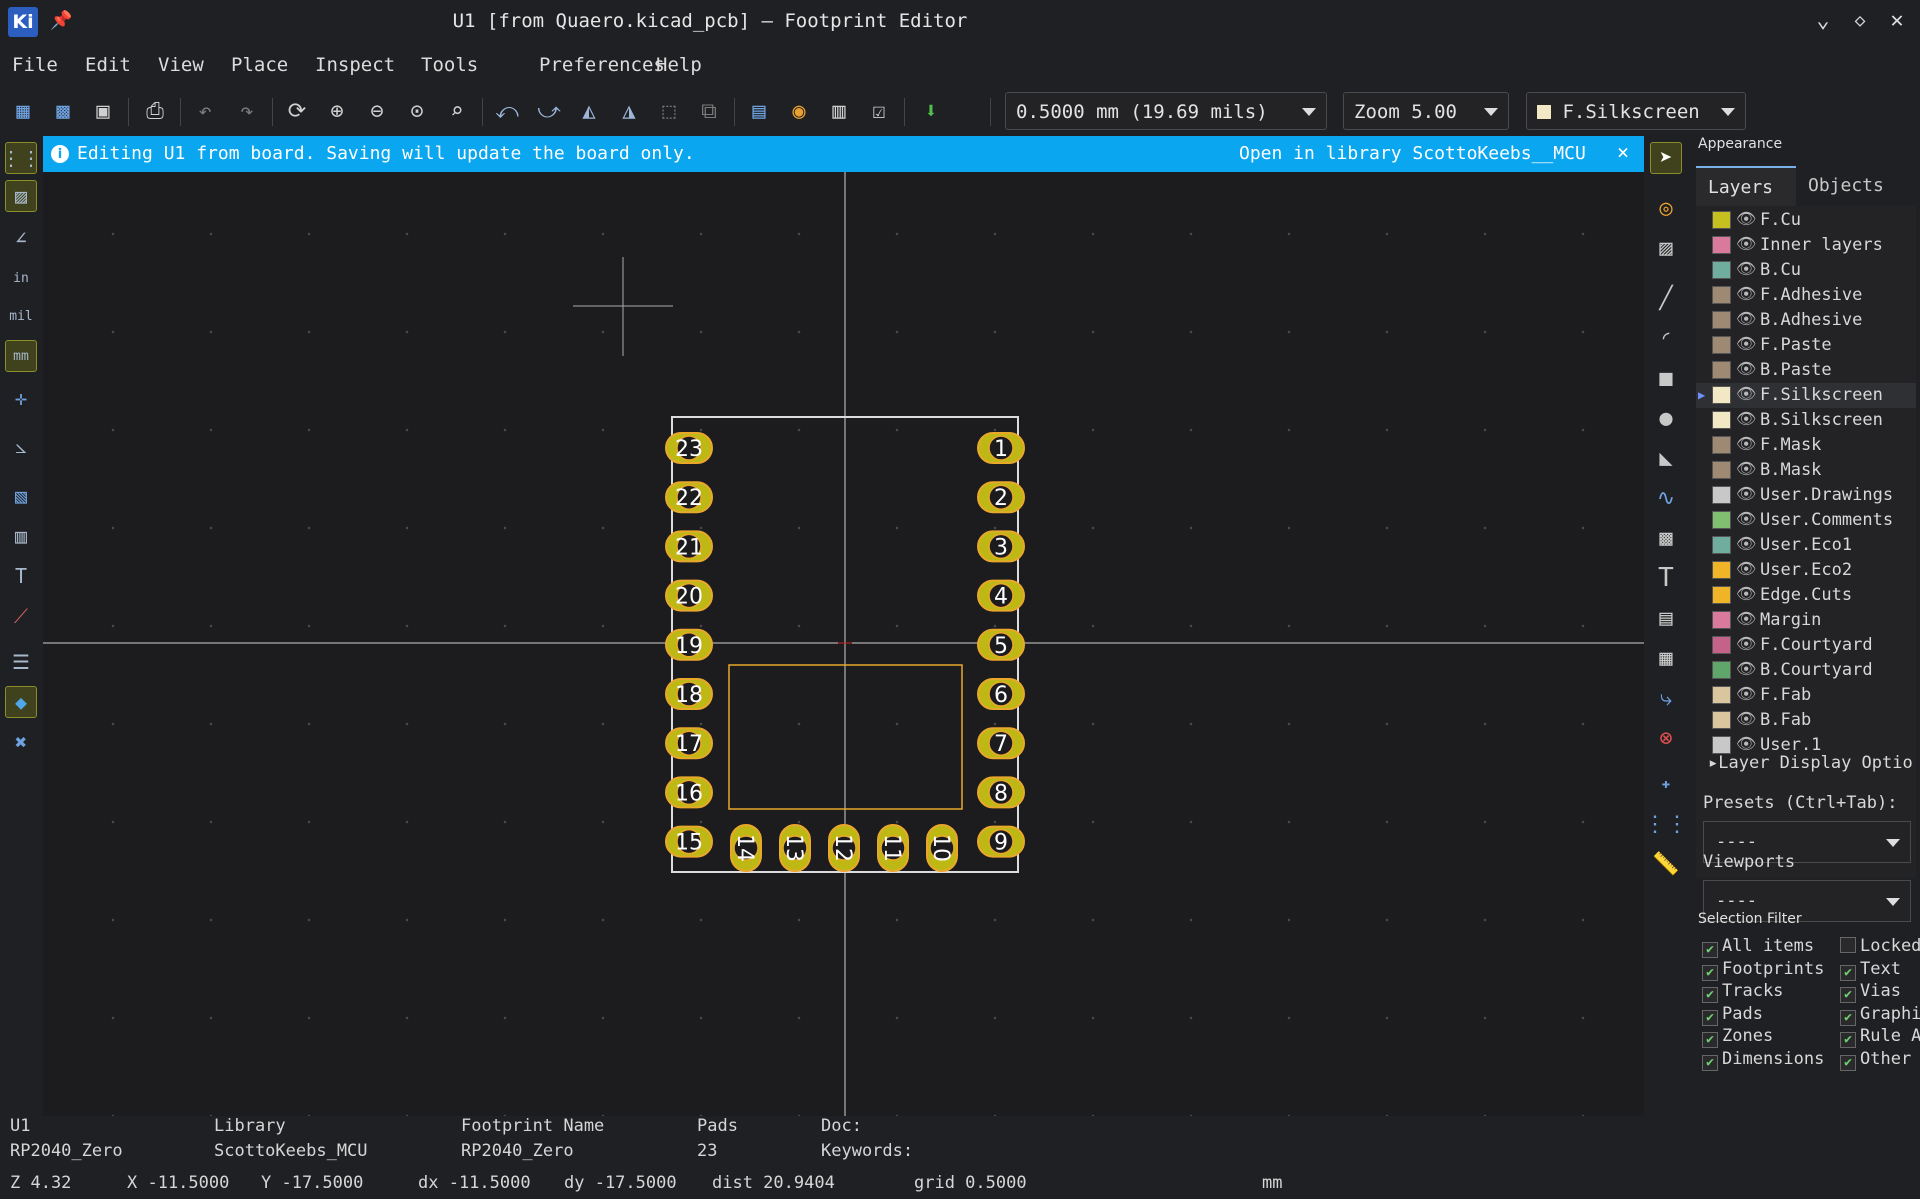  Describe the element at coordinates (942, 848) in the screenshot. I see `pad-10: 10` at that location.